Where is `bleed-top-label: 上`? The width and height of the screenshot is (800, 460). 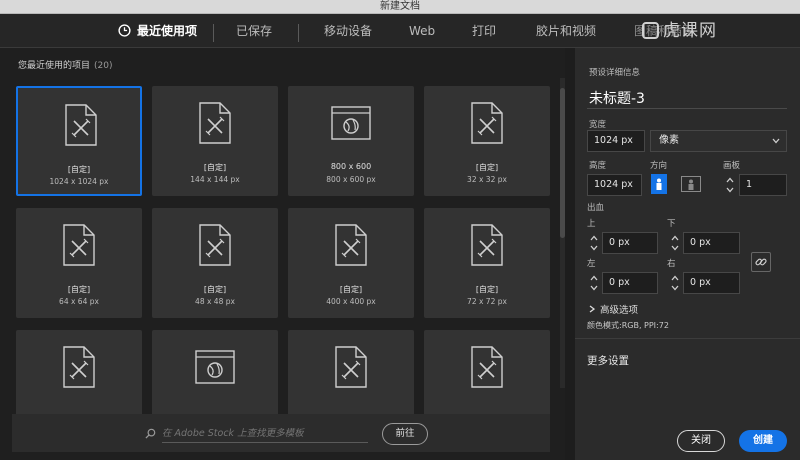
bleed-top-label: 上 is located at coordinates (591, 224).